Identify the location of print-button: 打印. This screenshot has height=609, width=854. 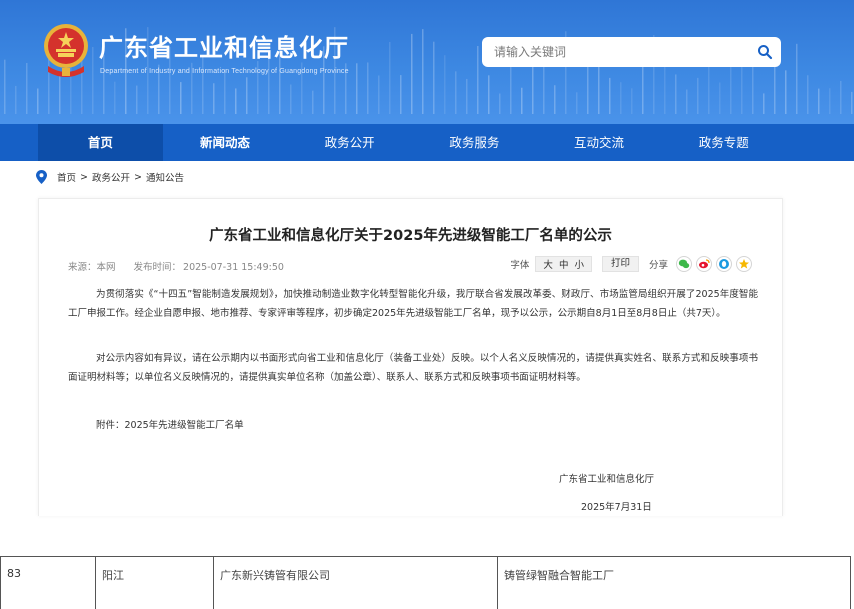
(620, 264).